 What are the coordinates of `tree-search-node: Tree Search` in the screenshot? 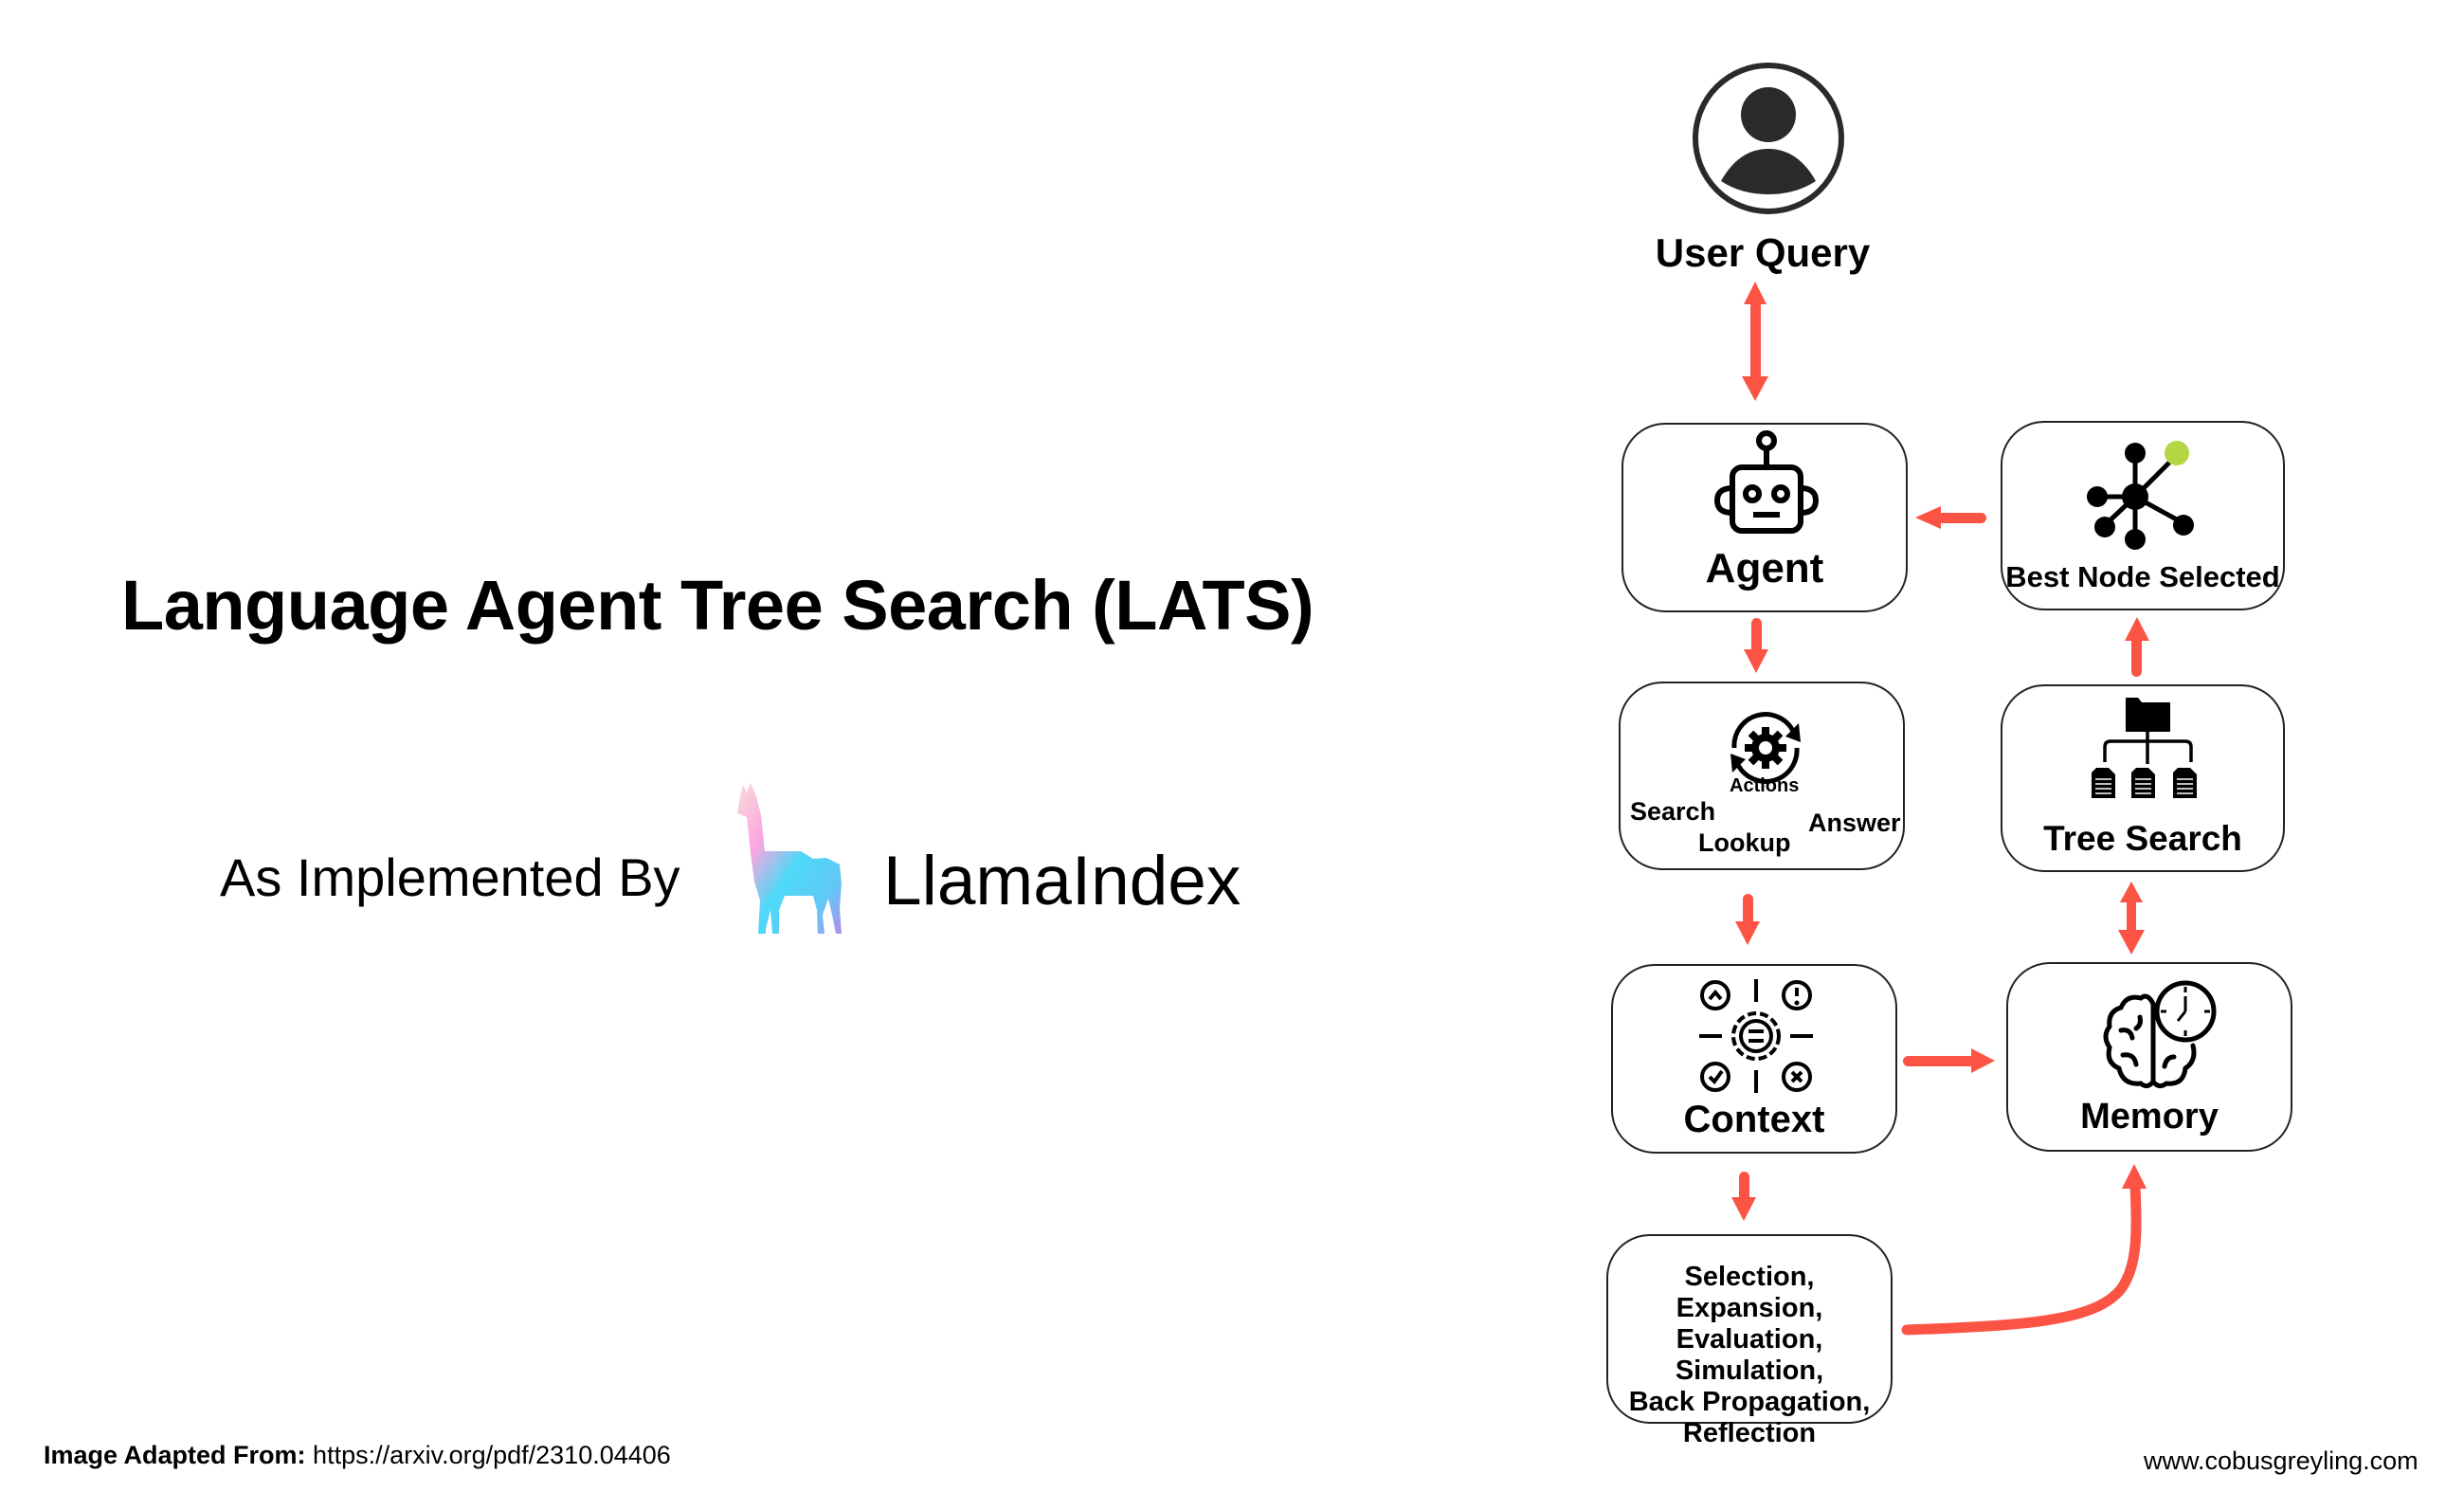 It's located at (2143, 778).